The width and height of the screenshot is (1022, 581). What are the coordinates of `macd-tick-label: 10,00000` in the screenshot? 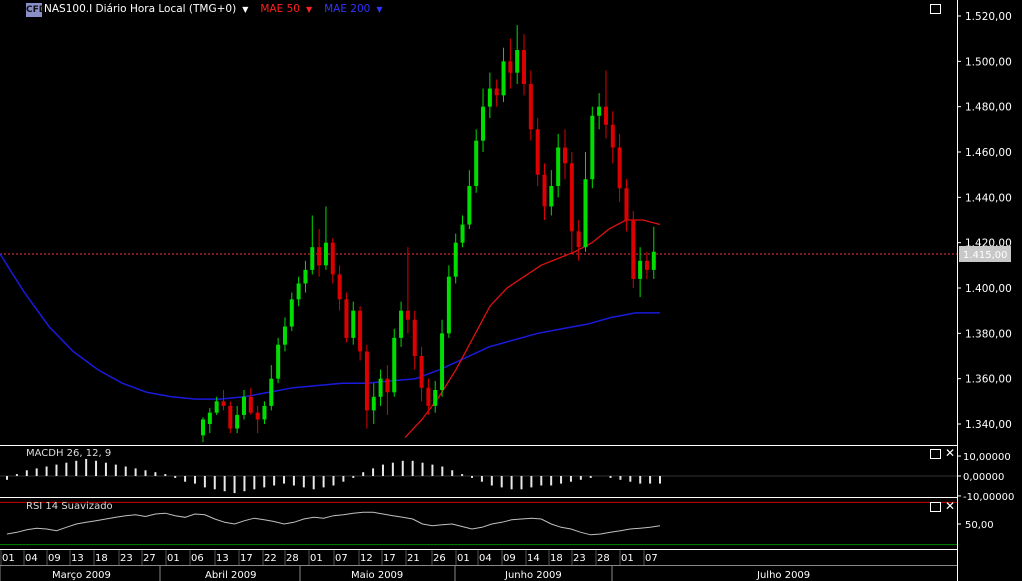 It's located at (987, 457).